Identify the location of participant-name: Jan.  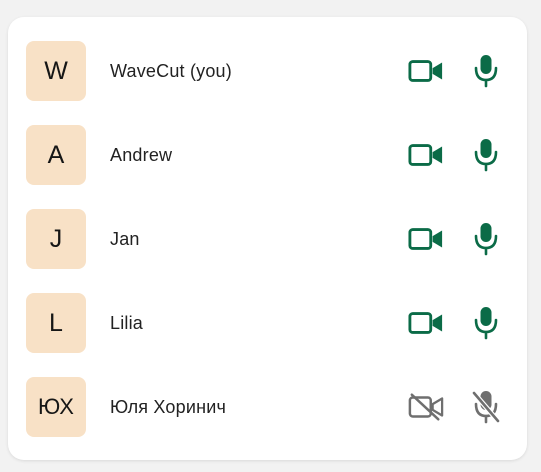
(125, 239).